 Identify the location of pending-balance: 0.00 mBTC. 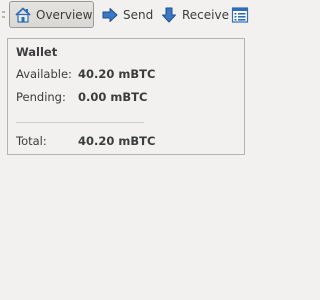
(113, 97).